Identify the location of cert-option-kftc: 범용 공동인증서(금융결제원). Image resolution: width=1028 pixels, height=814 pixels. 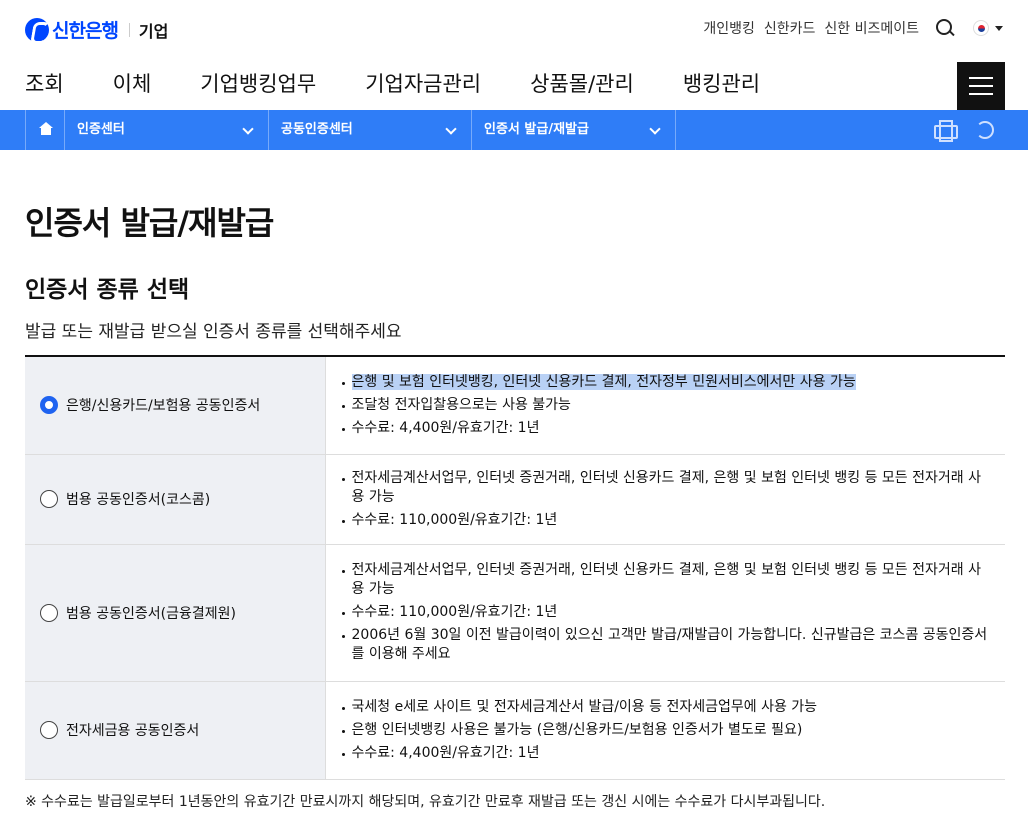
(175, 613).